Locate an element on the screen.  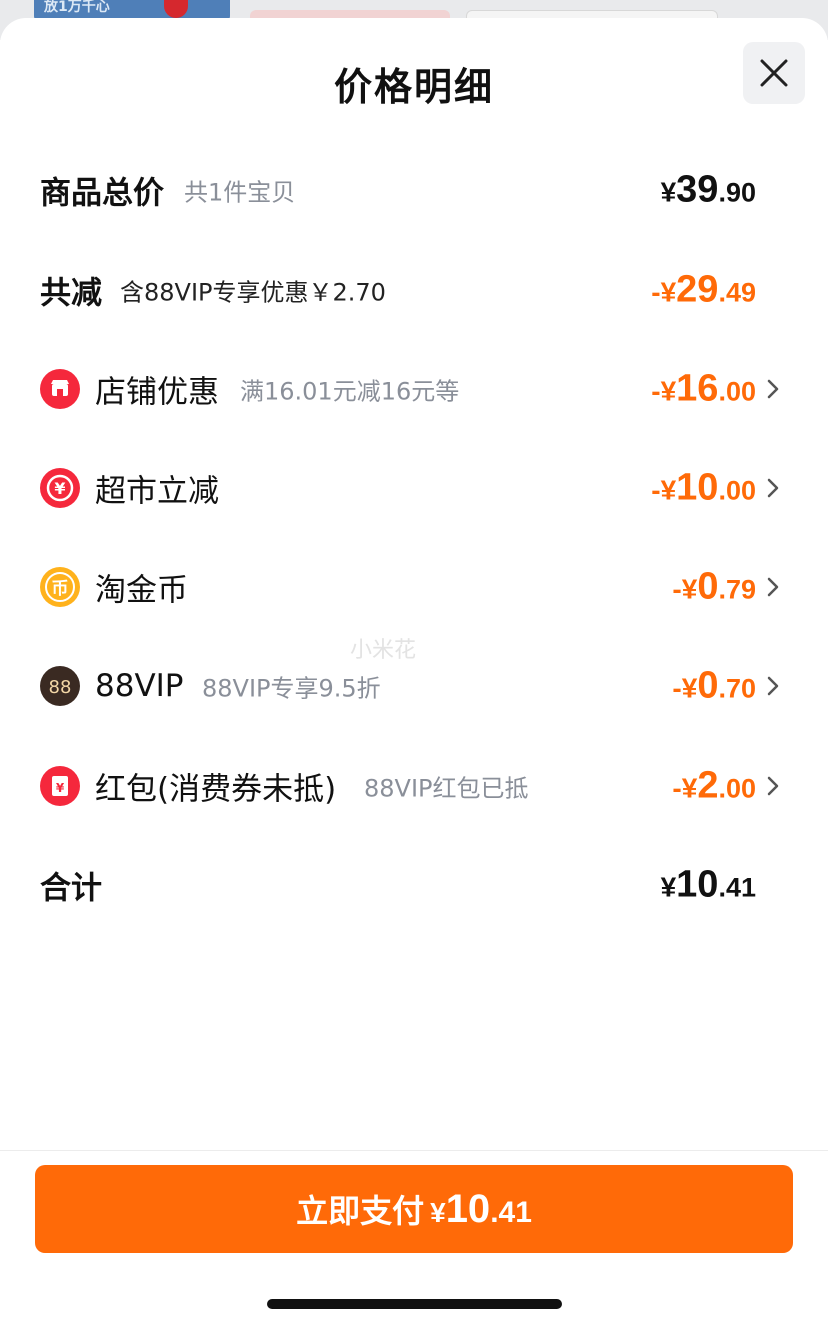
close-button is located at coordinates (774, 73).